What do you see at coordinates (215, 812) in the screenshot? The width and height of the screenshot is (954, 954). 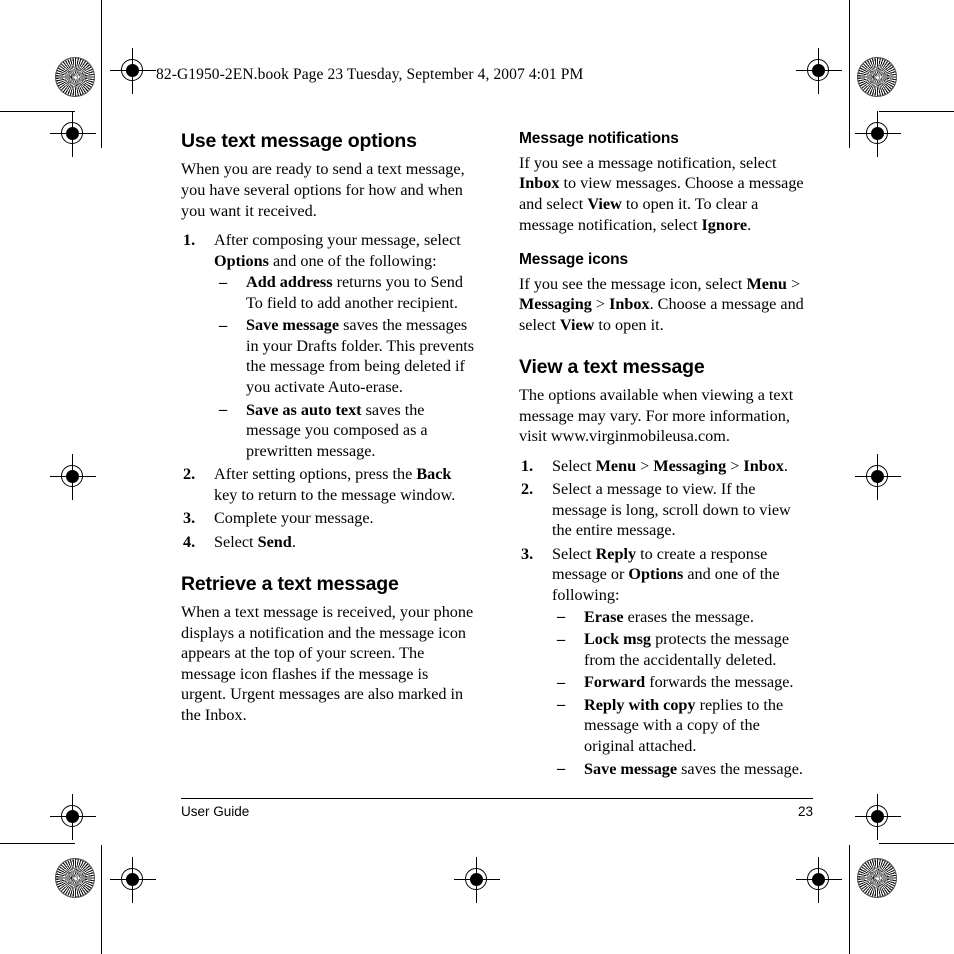 I see `footer-document-title: User Guide` at bounding box center [215, 812].